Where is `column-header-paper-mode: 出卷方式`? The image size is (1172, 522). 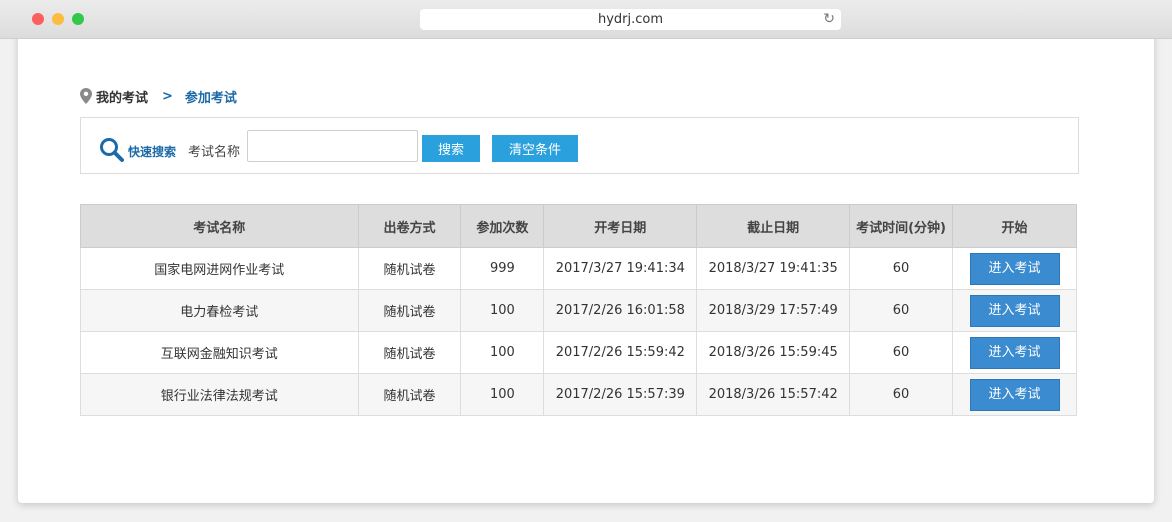 column-header-paper-mode: 出卷方式 is located at coordinates (409, 226).